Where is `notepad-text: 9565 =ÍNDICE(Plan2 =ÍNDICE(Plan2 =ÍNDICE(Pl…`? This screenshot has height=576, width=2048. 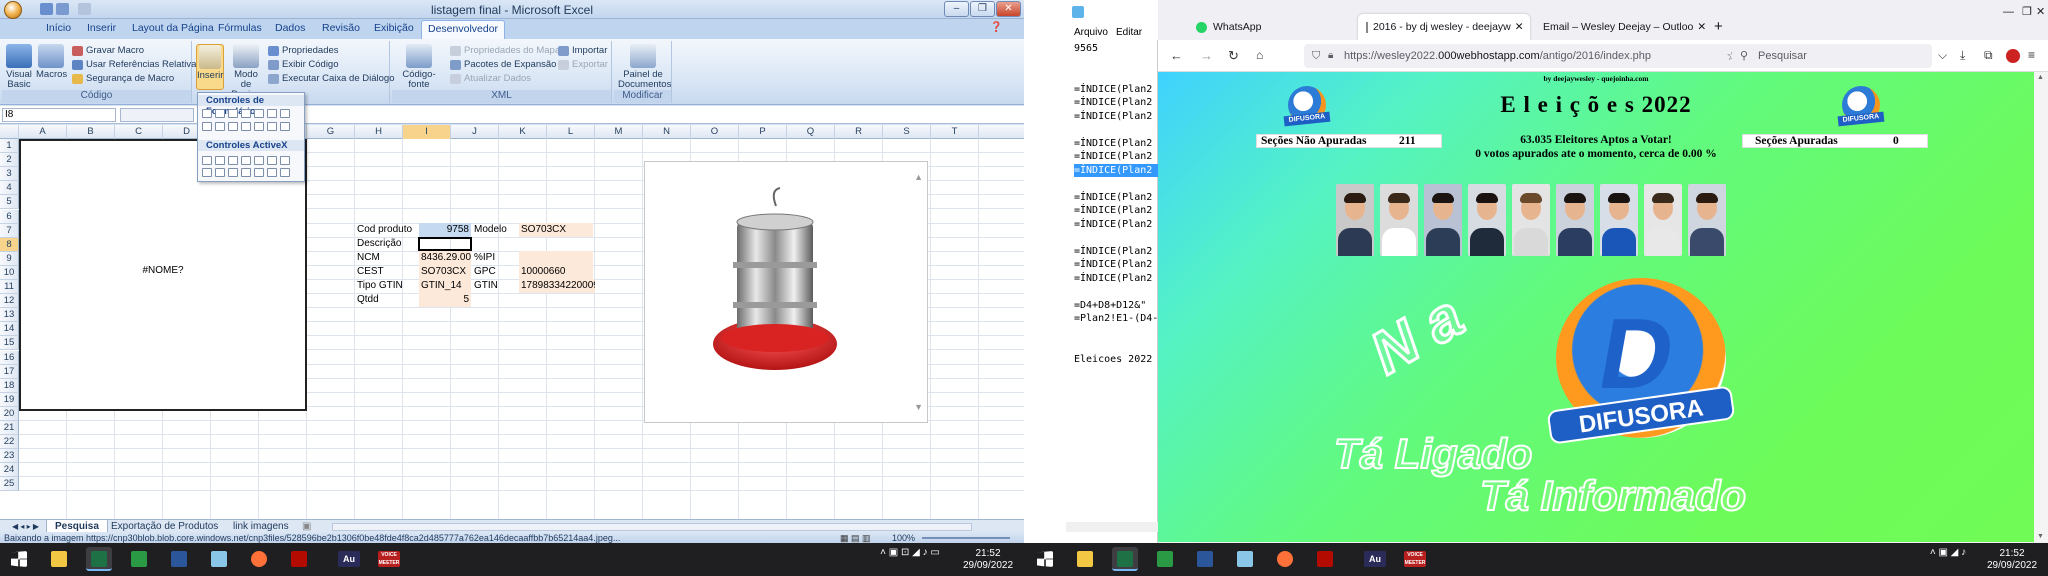
notepad-text: 9565 =ÍNDICE(Plan2 =ÍNDICE(Plan2 =ÍNDICE(Pl… is located at coordinates (1116, 204).